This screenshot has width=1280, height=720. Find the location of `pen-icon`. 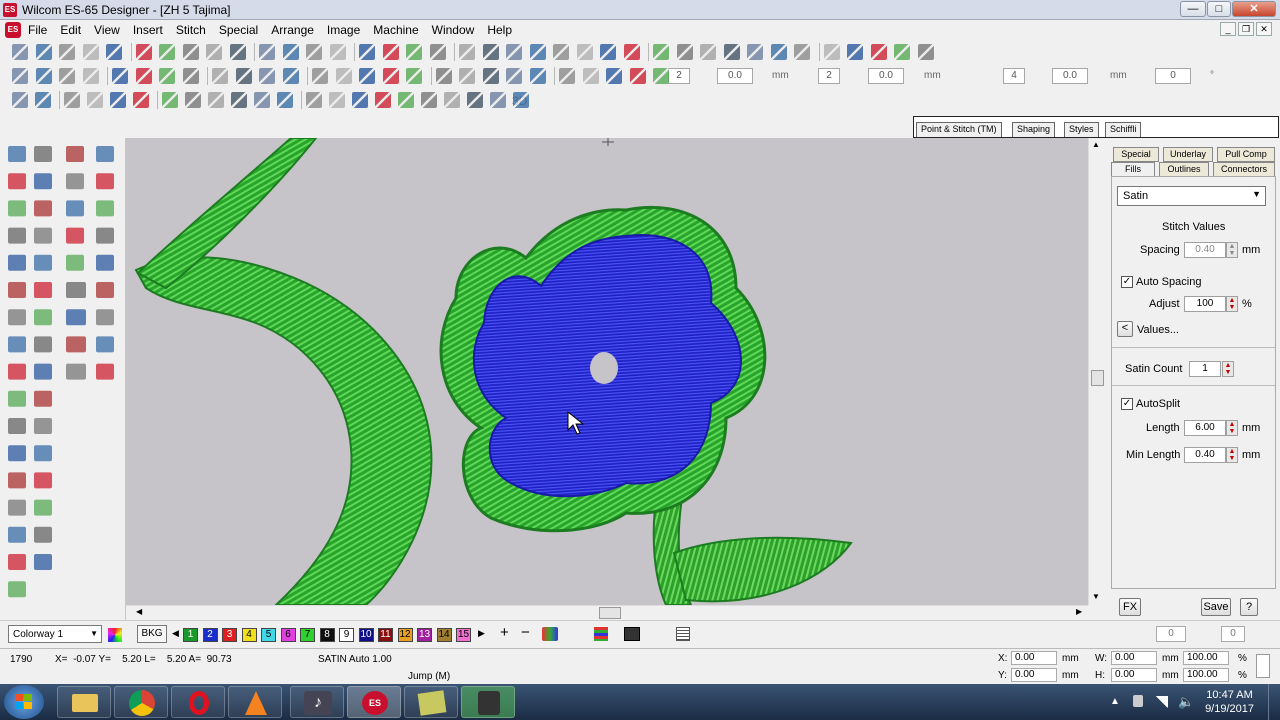

pen-icon is located at coordinates (731, 52).